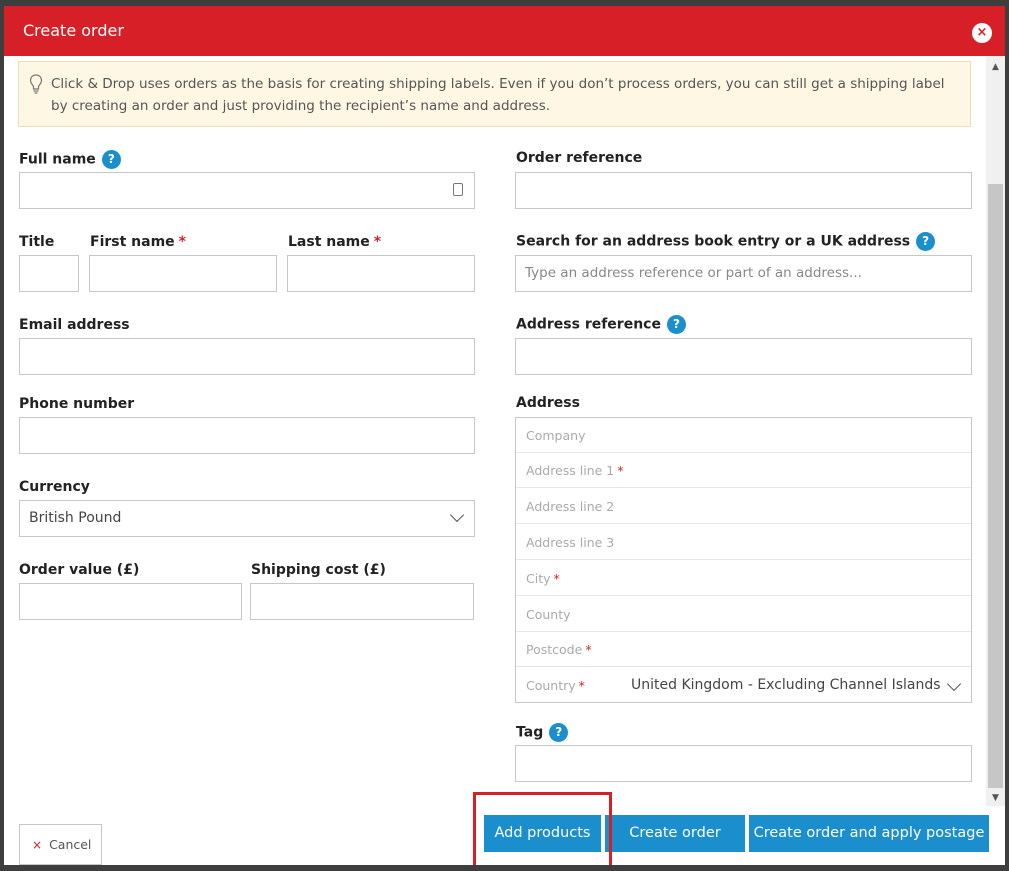 The image size is (1009, 871). Describe the element at coordinates (73, 30) in the screenshot. I see `modal-title: Create order` at that location.